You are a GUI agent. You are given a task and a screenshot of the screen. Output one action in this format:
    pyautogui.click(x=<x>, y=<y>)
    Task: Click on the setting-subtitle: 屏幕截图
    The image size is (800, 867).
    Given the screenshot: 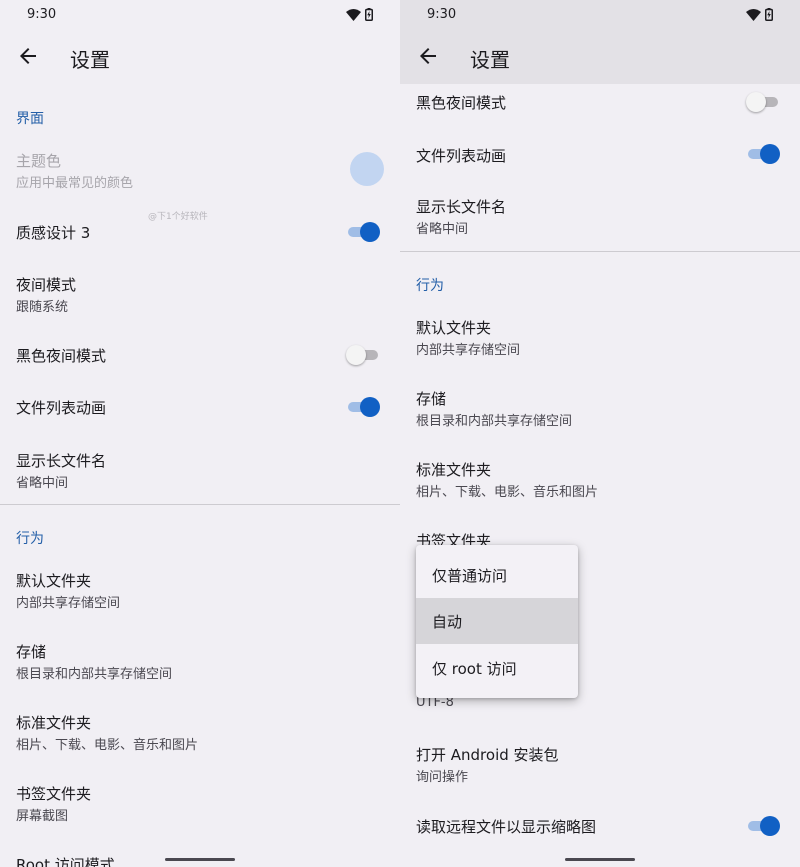 What is the action you would take?
    pyautogui.click(x=42, y=816)
    